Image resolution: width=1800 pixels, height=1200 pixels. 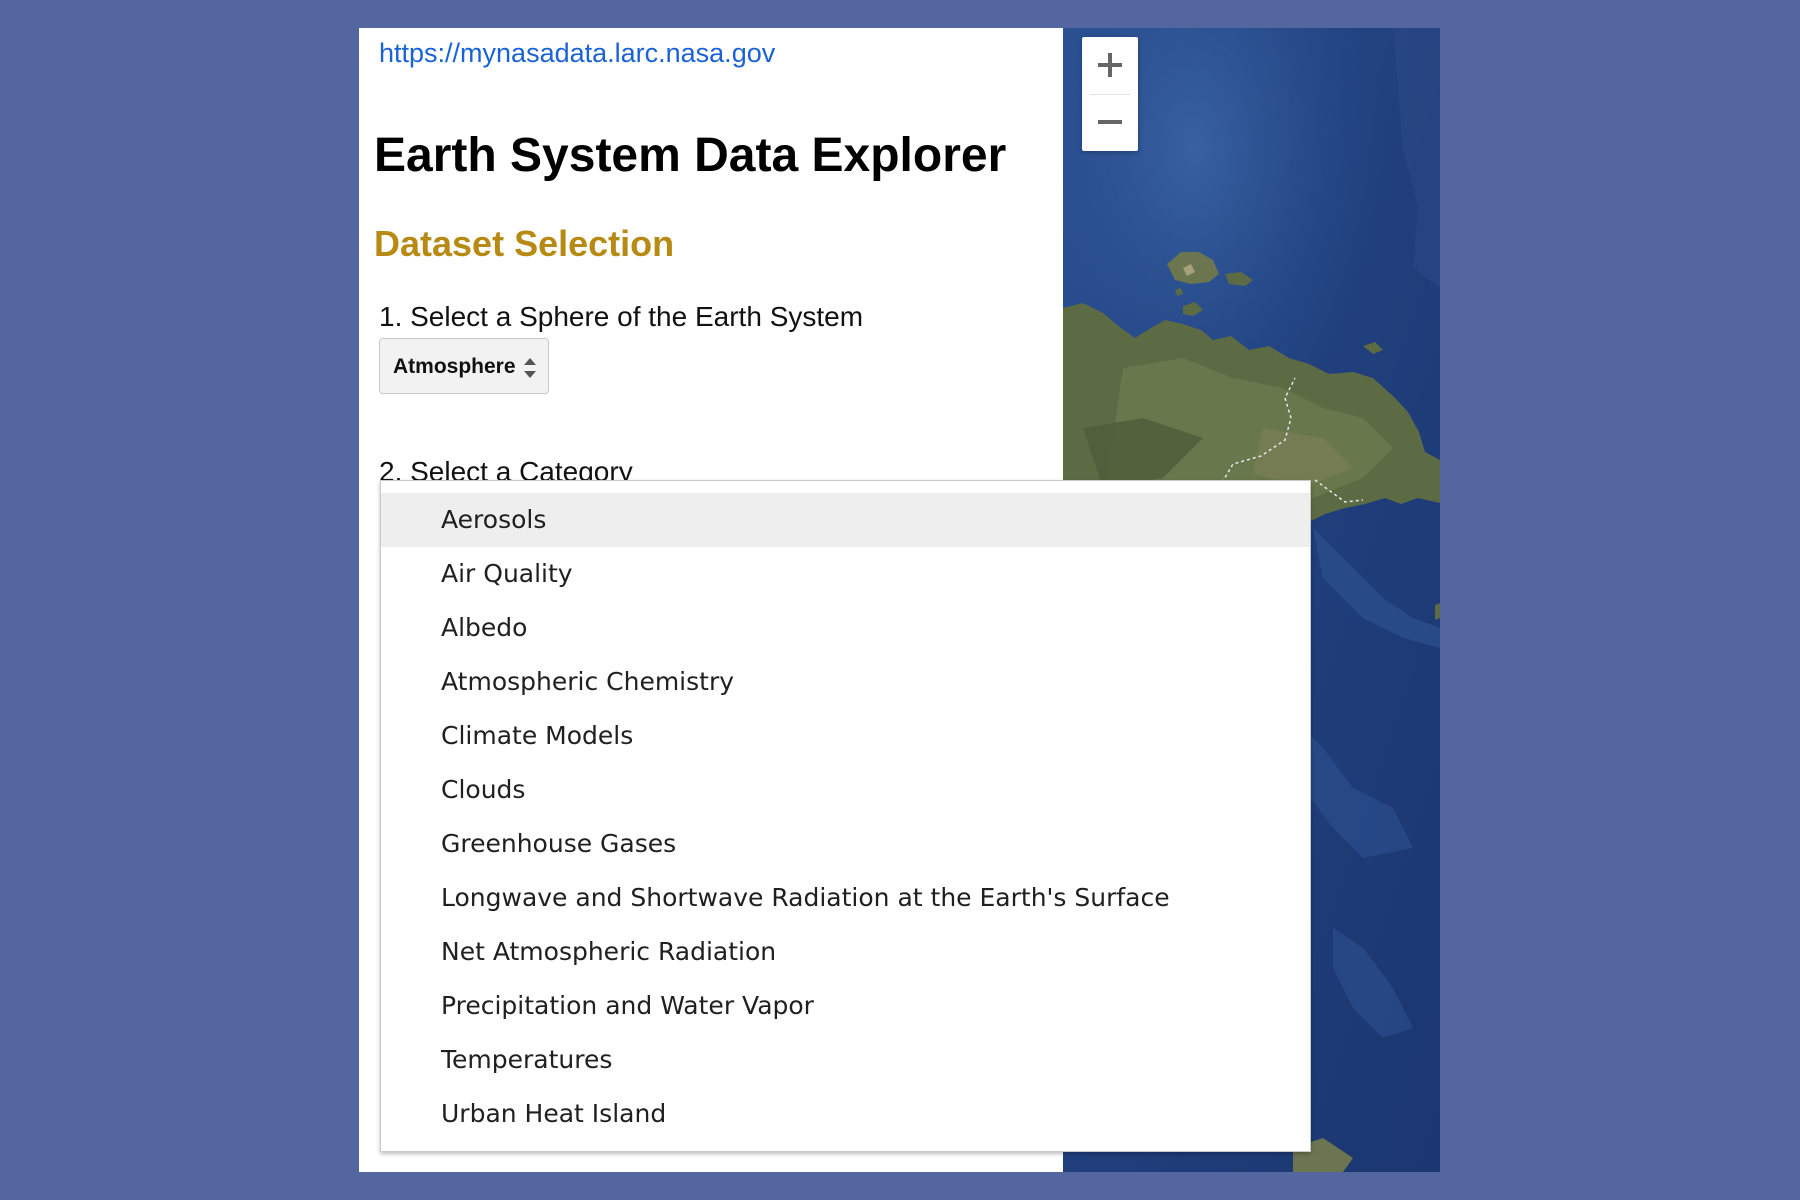 I want to click on plus-icon, so click(x=1110, y=65).